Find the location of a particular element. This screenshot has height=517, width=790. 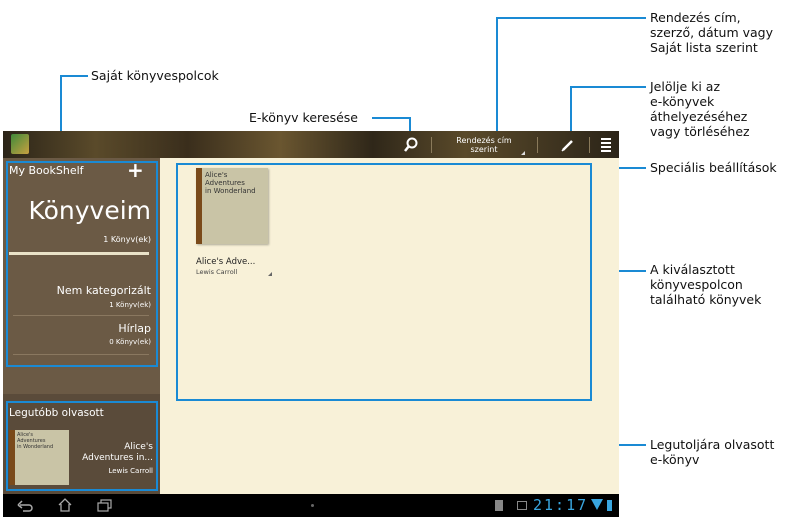

center-dot-icon is located at coordinates (312, 505).